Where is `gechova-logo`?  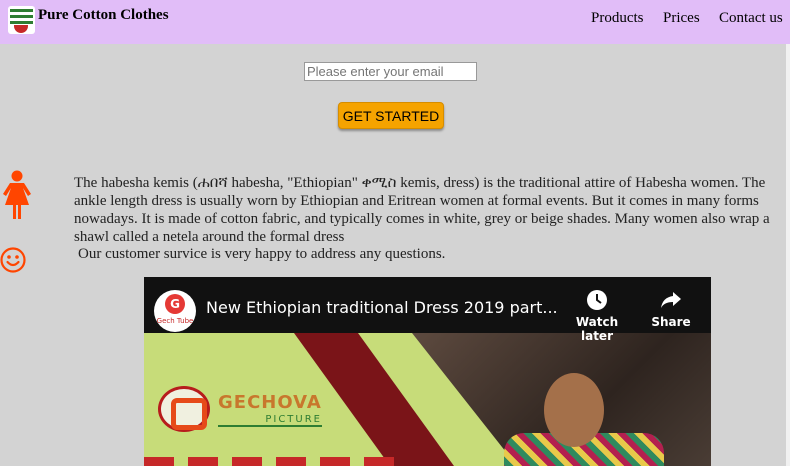 gechova-logo is located at coordinates (184, 409).